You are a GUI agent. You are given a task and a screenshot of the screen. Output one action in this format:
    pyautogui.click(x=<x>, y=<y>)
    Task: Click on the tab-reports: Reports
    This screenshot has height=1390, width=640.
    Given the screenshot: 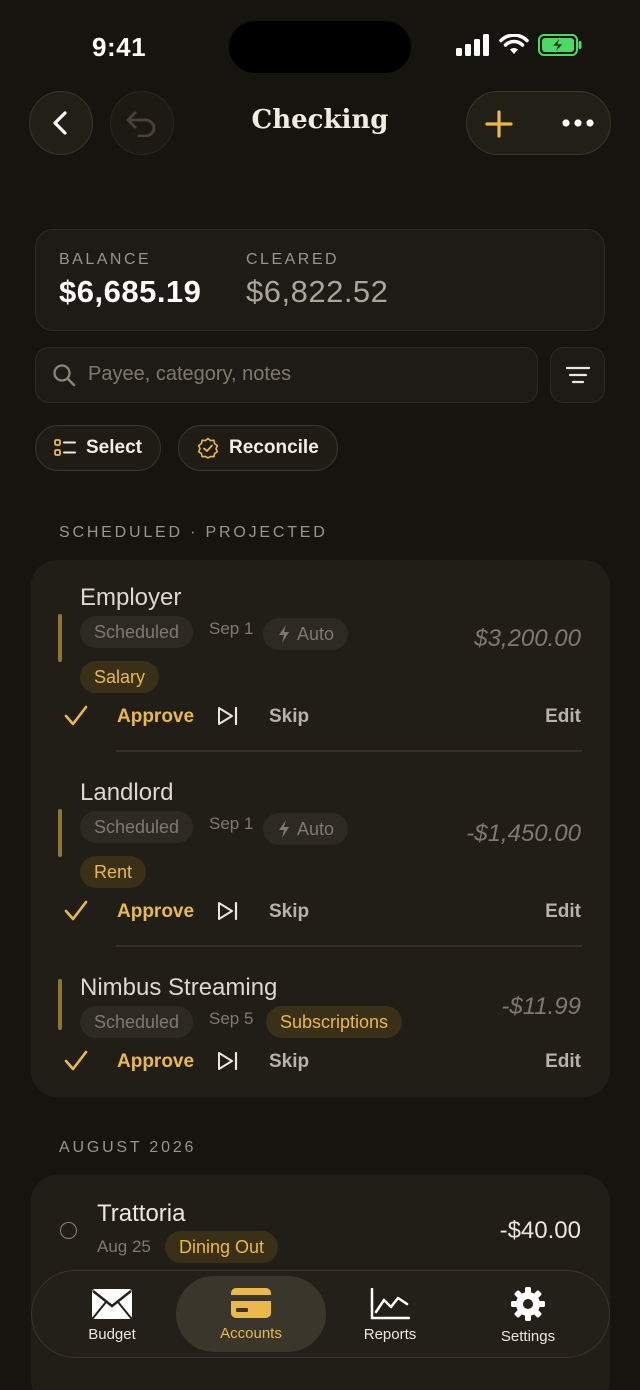 What is the action you would take?
    pyautogui.click(x=390, y=1315)
    